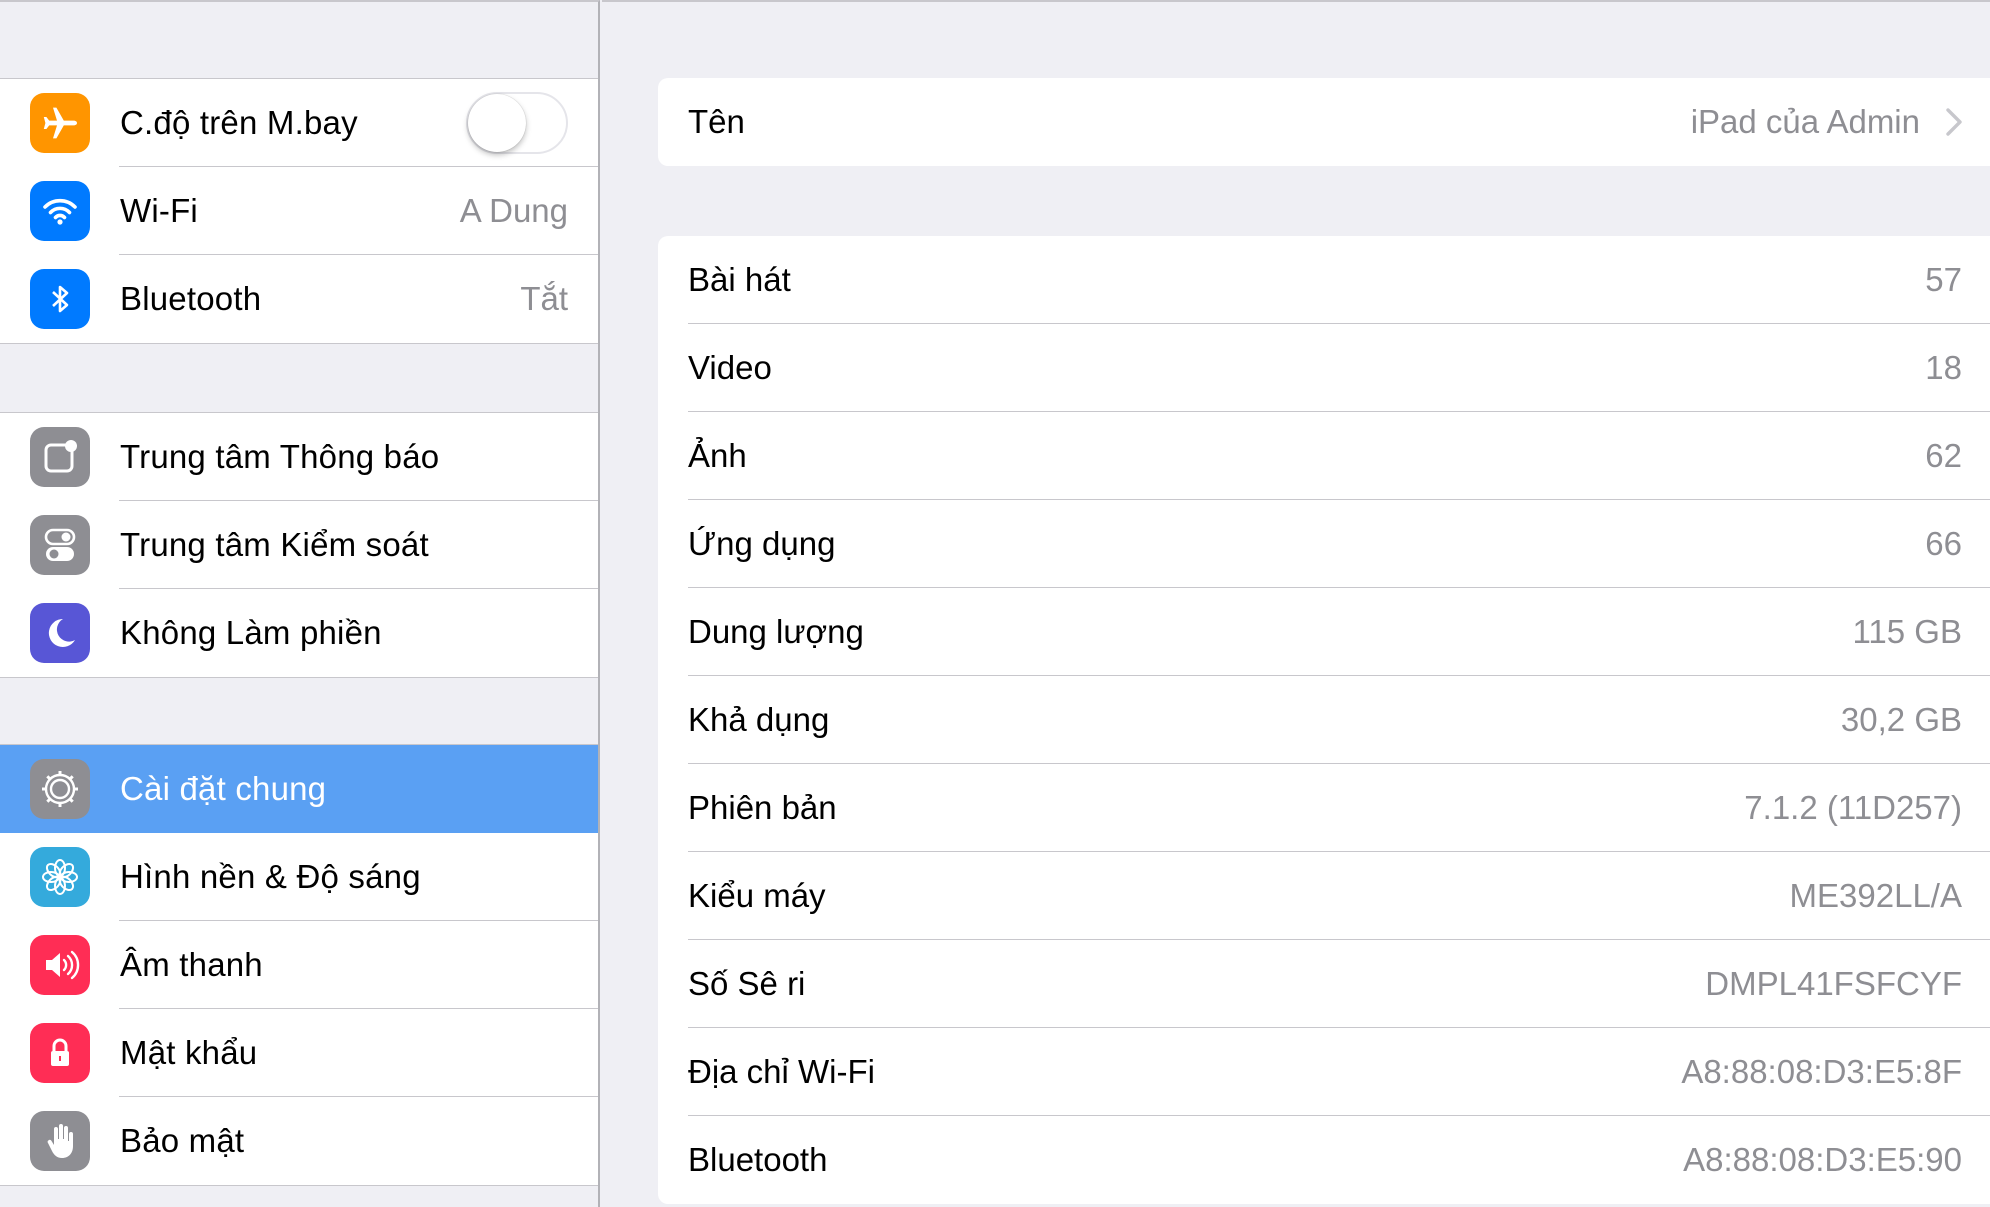 The width and height of the screenshot is (1990, 1207). I want to click on speaker-icon, so click(60, 965).